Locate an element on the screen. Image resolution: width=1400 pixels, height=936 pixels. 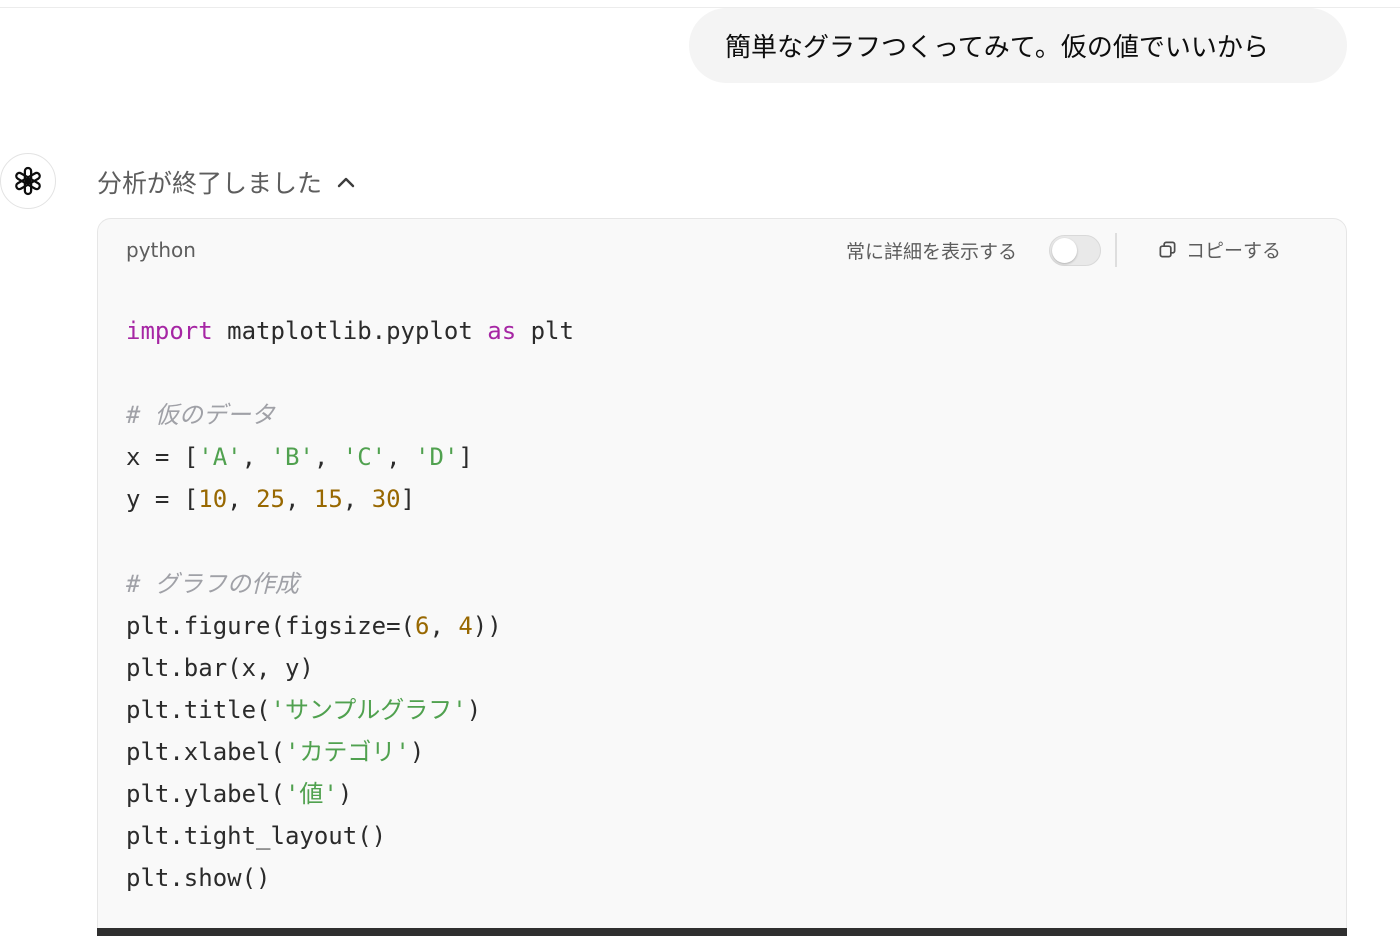
toggle-knob is located at coordinates (1064, 250).